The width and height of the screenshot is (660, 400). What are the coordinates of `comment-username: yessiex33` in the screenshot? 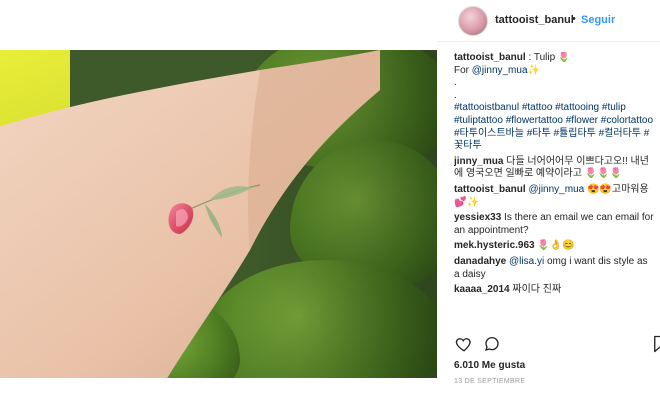 It's located at (477, 217).